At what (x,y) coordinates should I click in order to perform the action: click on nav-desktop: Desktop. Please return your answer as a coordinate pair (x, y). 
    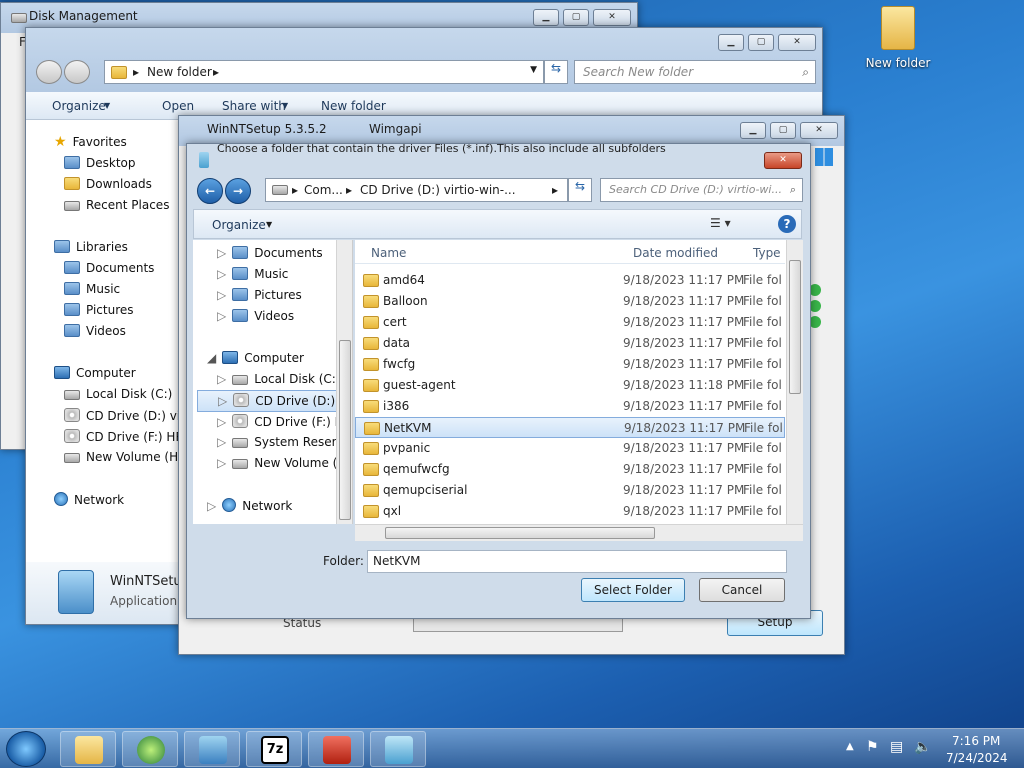
    Looking at the image, I should click on (100, 163).